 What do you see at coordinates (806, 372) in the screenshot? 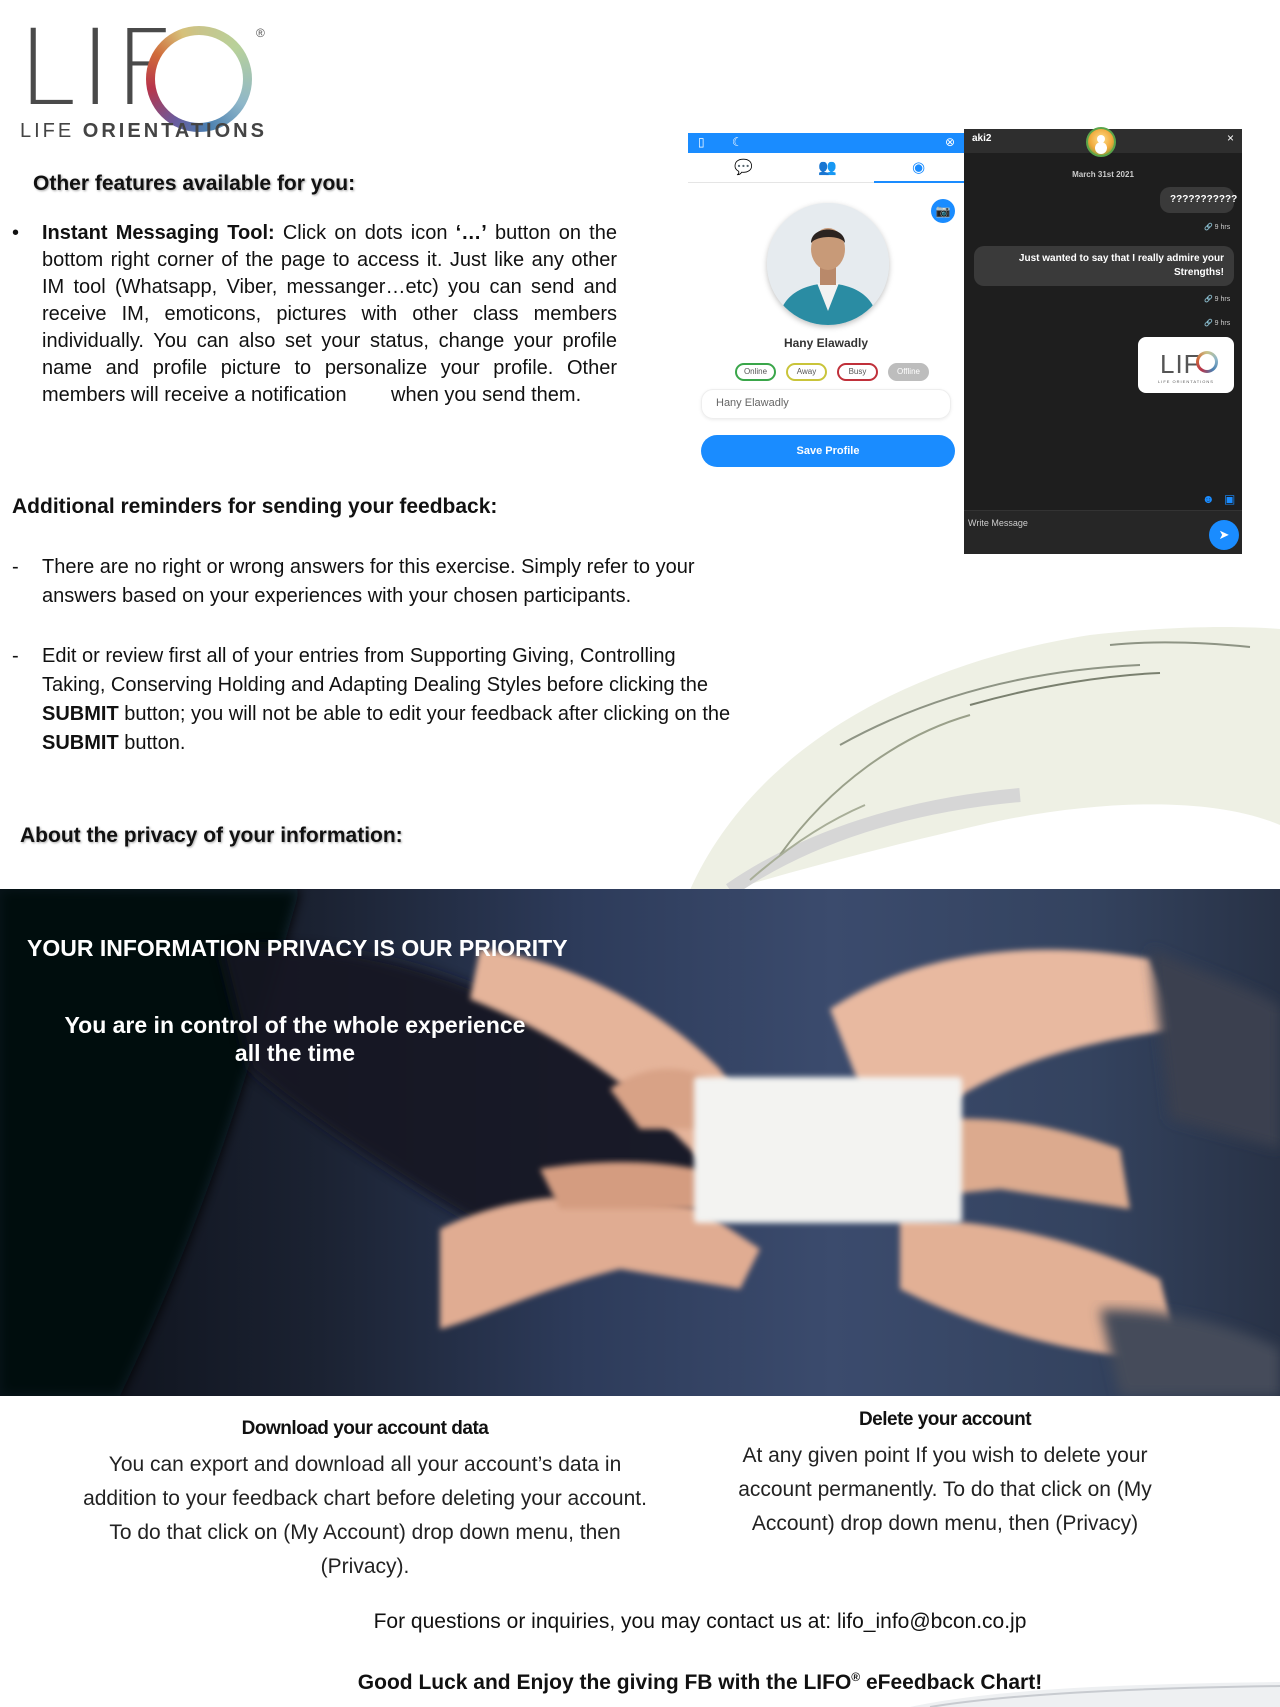
I see `status-away: Away` at bounding box center [806, 372].